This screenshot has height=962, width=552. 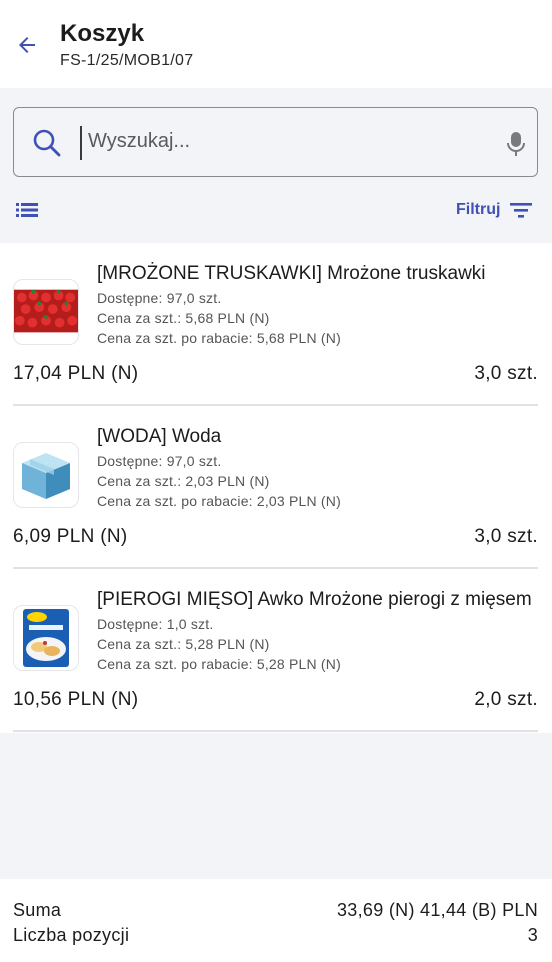 What do you see at coordinates (291, 273) in the screenshot?
I see `item-name: [MROŻONE TRUSKAWKI] Mrożone truskawki` at bounding box center [291, 273].